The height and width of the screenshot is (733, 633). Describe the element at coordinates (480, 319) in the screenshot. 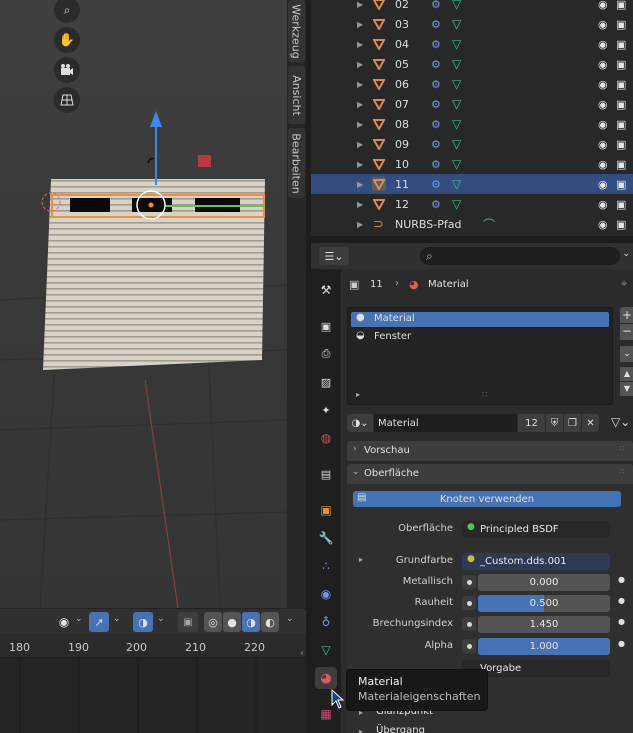

I see `slot-row-material: ● Material` at that location.